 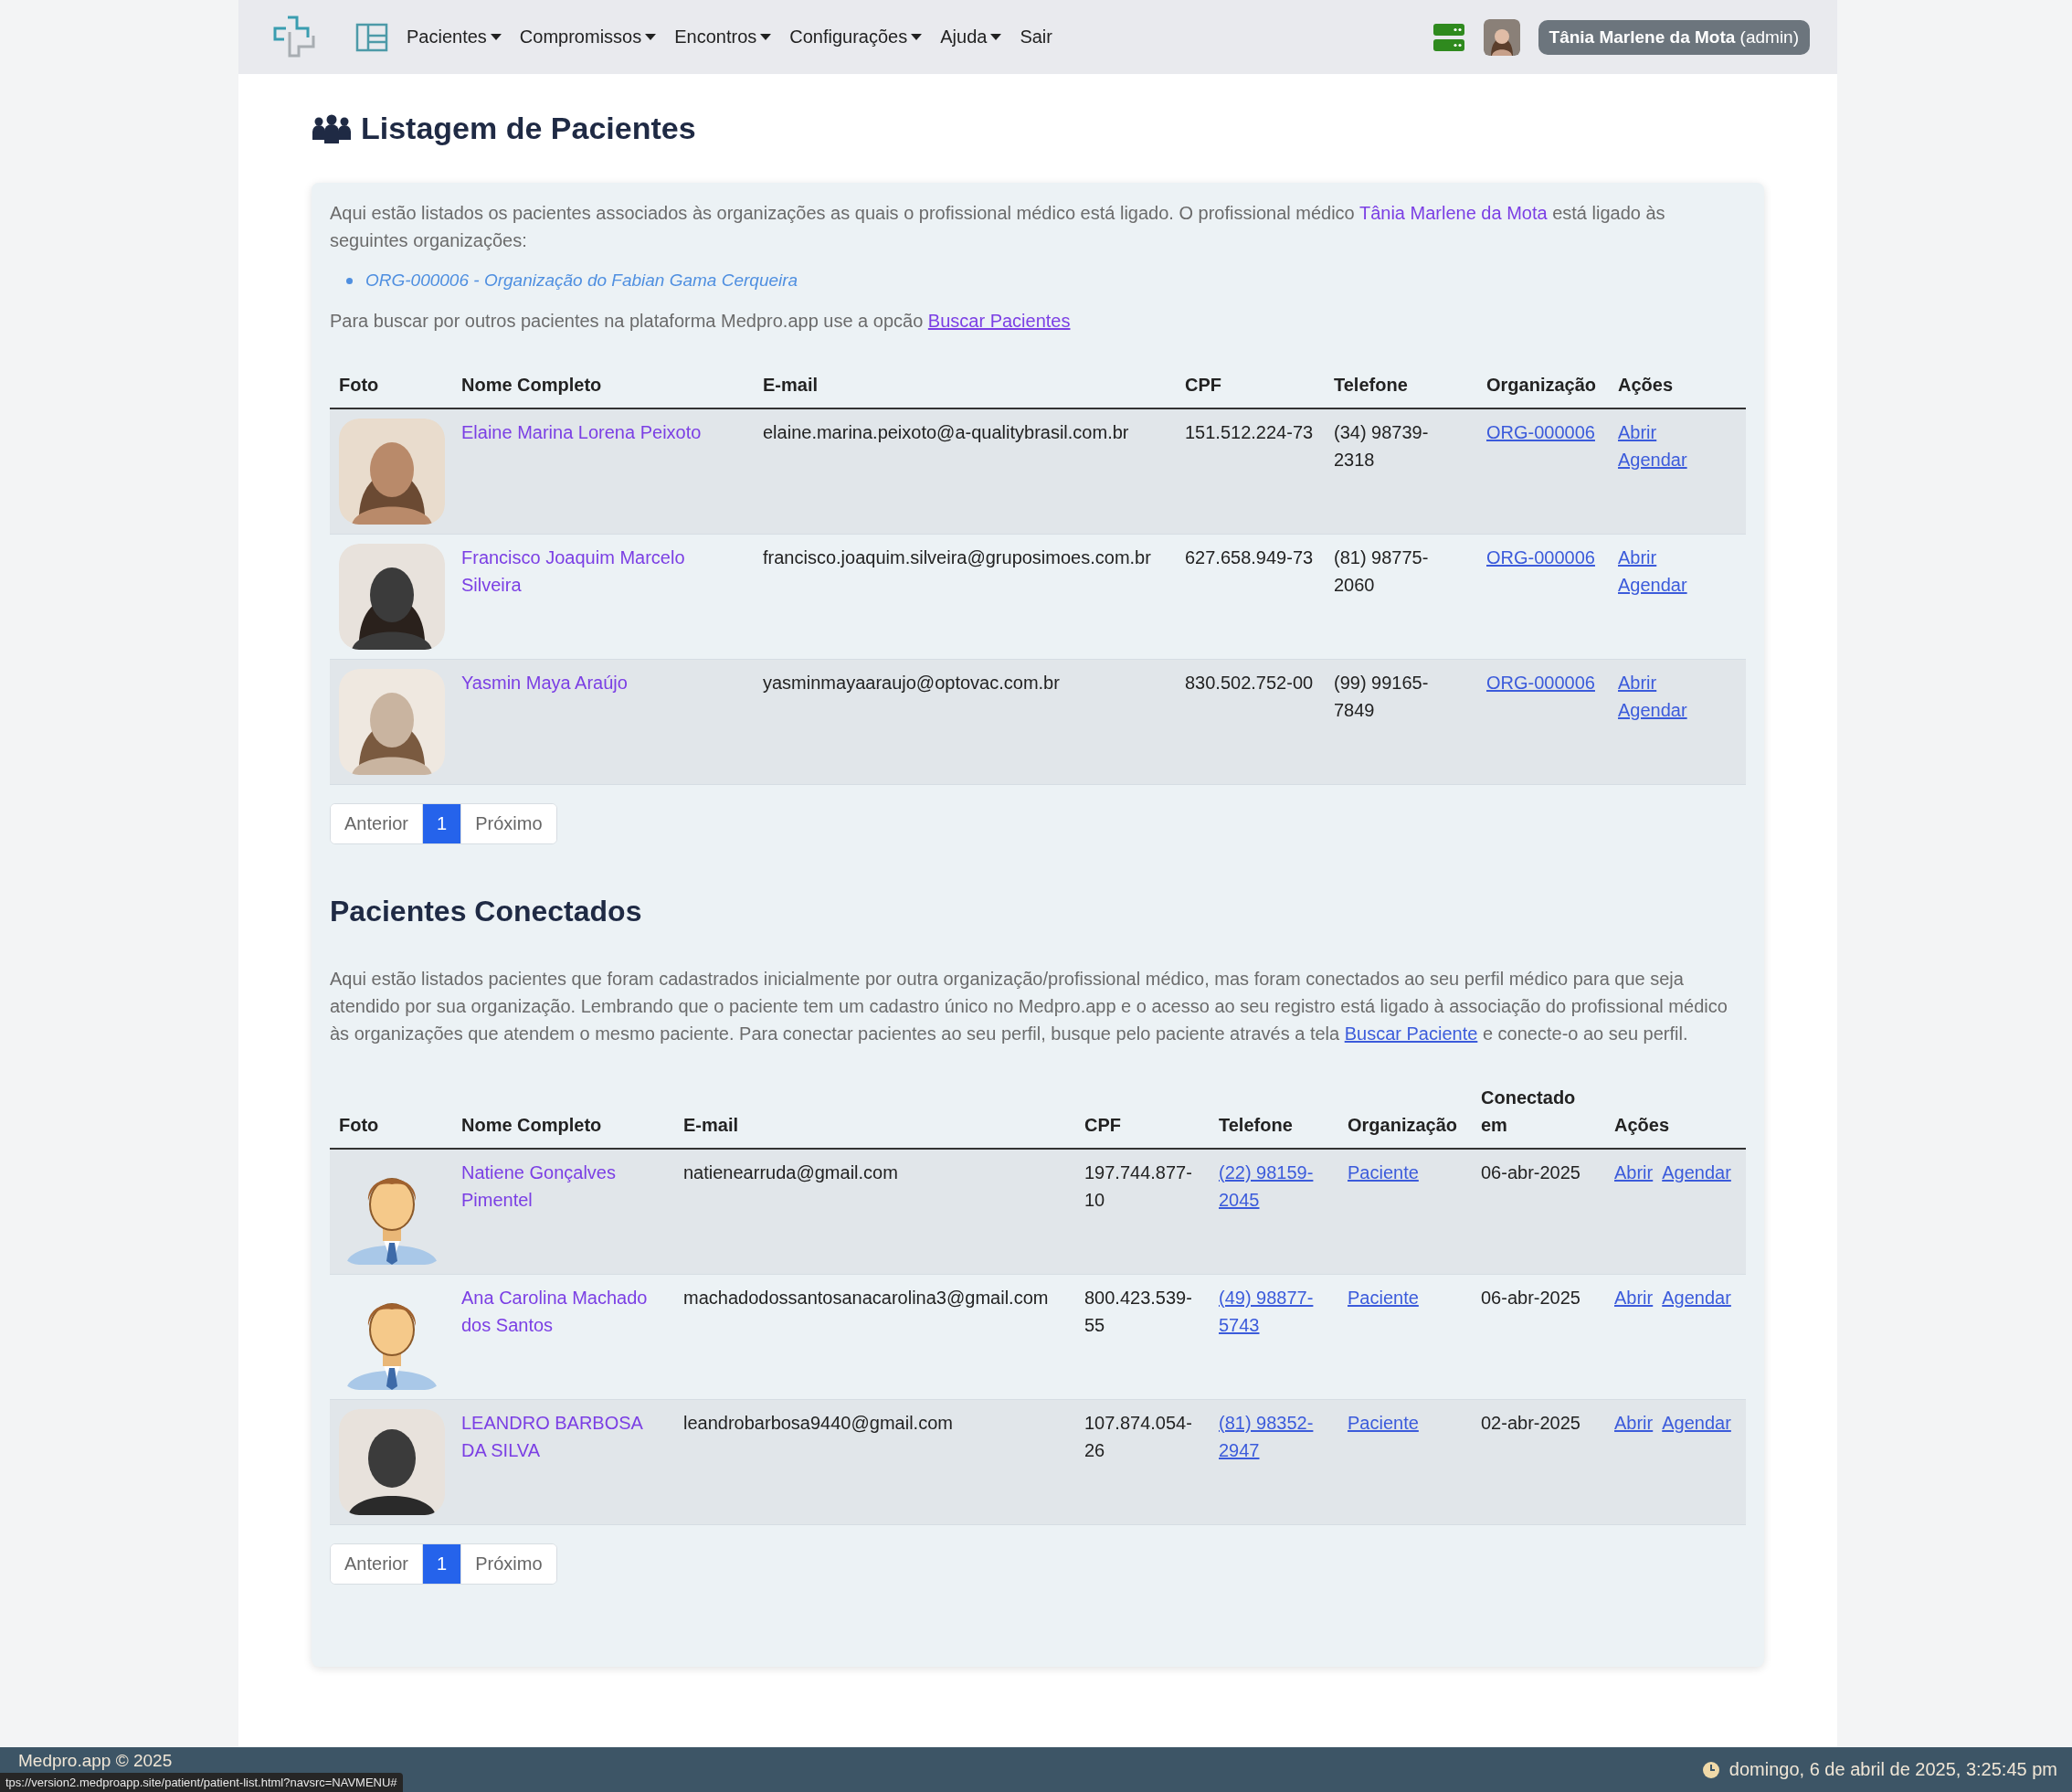 What do you see at coordinates (603, 571) in the screenshot?
I see `patient-name-link: Francisco Joaquim Marcelo Silveira` at bounding box center [603, 571].